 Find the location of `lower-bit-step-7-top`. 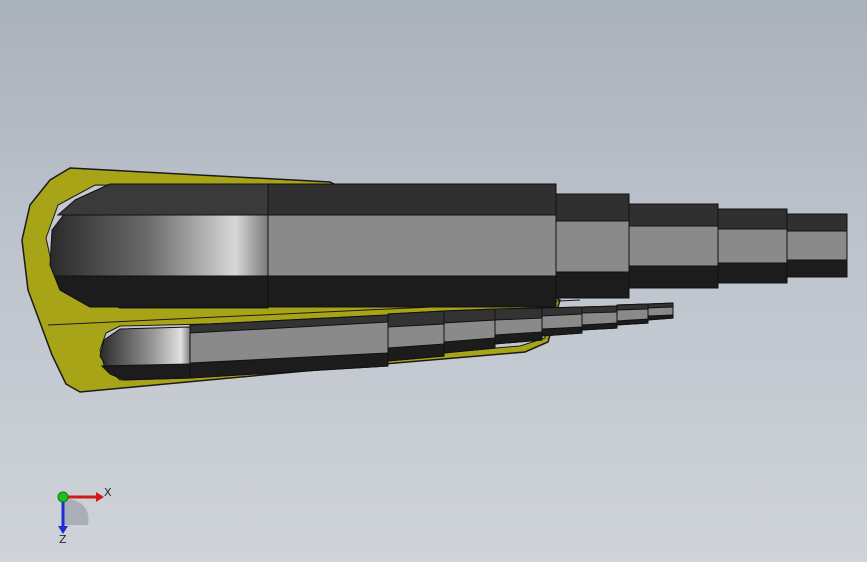

lower-bit-step-7-top is located at coordinates (632, 307).